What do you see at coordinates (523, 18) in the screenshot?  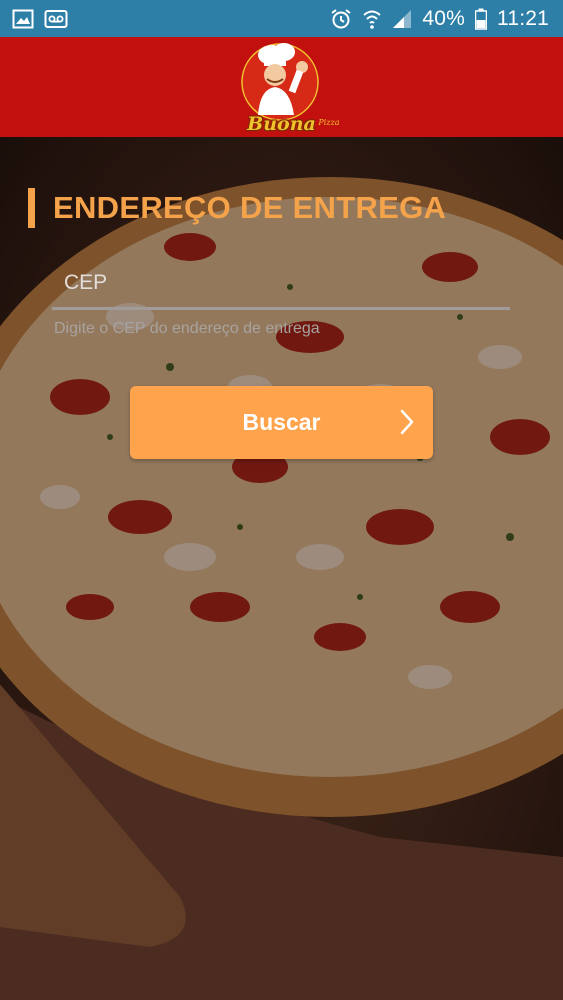 I see `status-time: 11:21` at bounding box center [523, 18].